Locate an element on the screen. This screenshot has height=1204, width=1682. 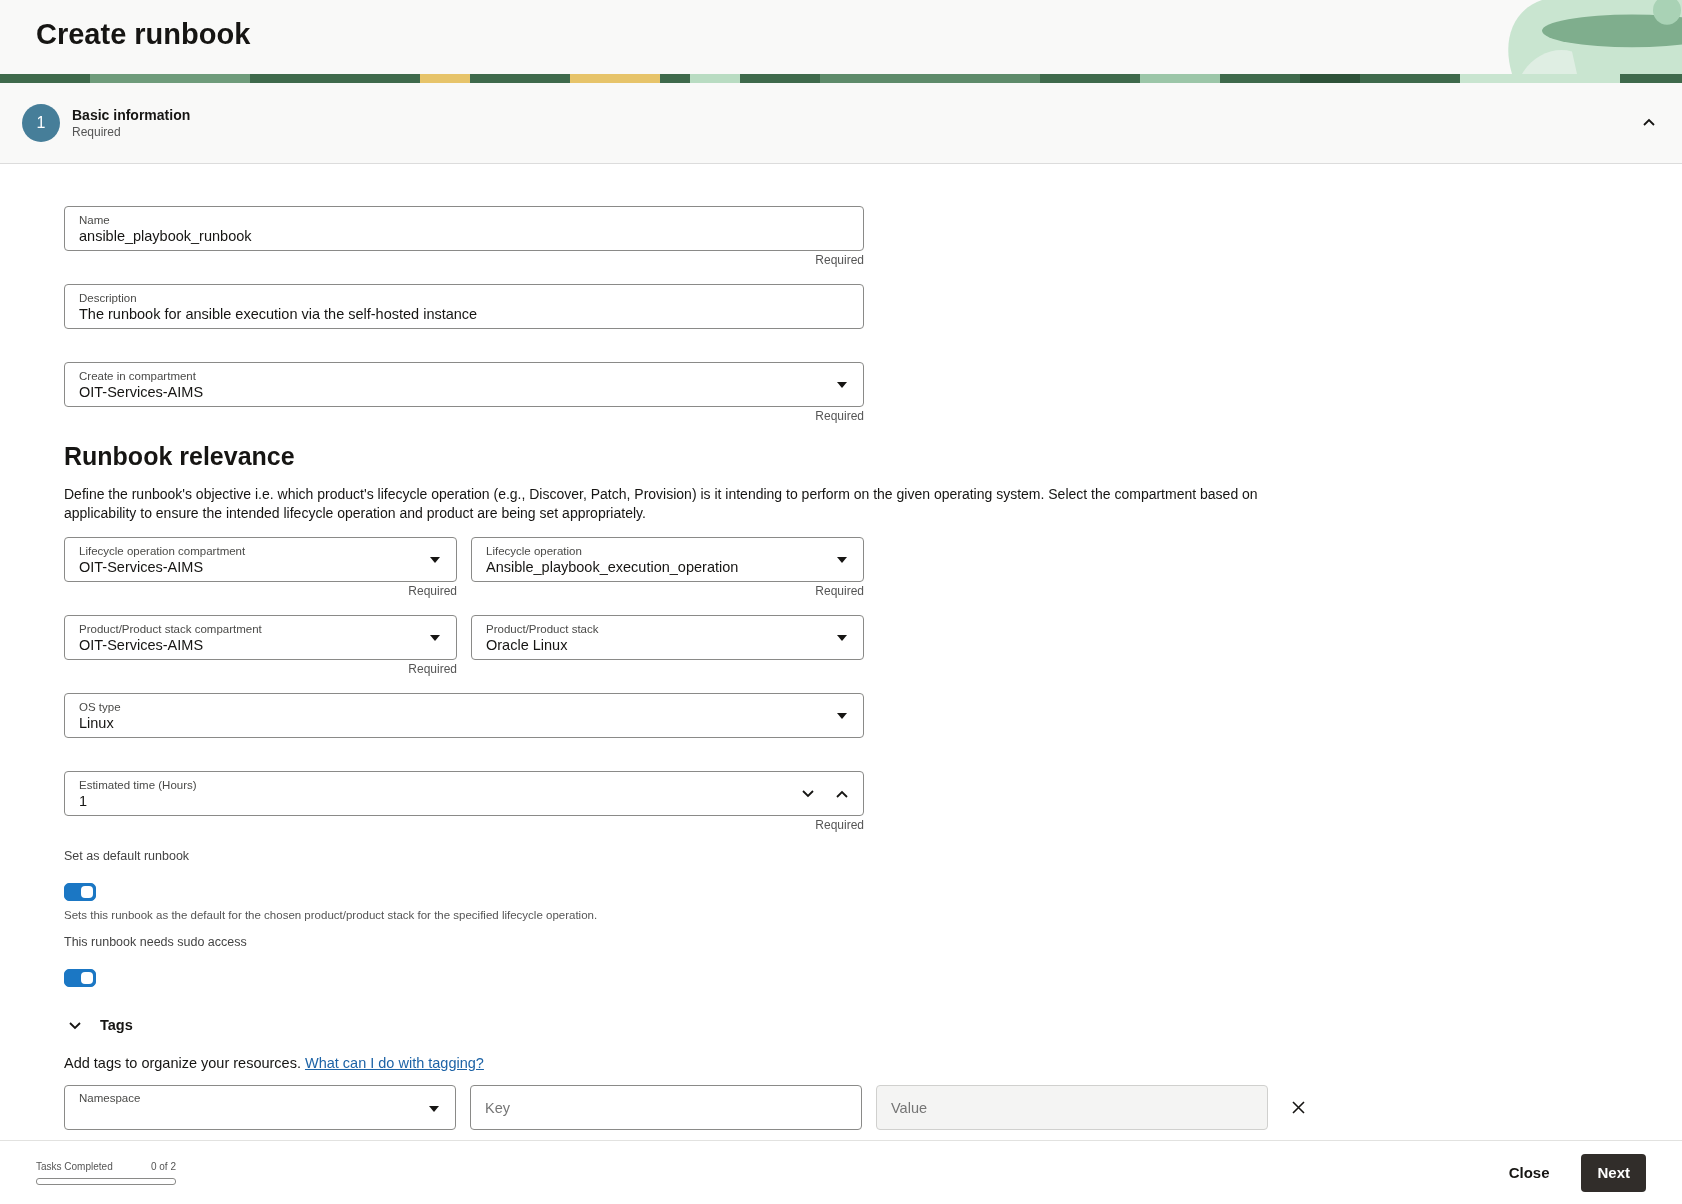
form-field: Description The runbook for ansible execution via the self-hosted instance is located at coordinates (464, 306).